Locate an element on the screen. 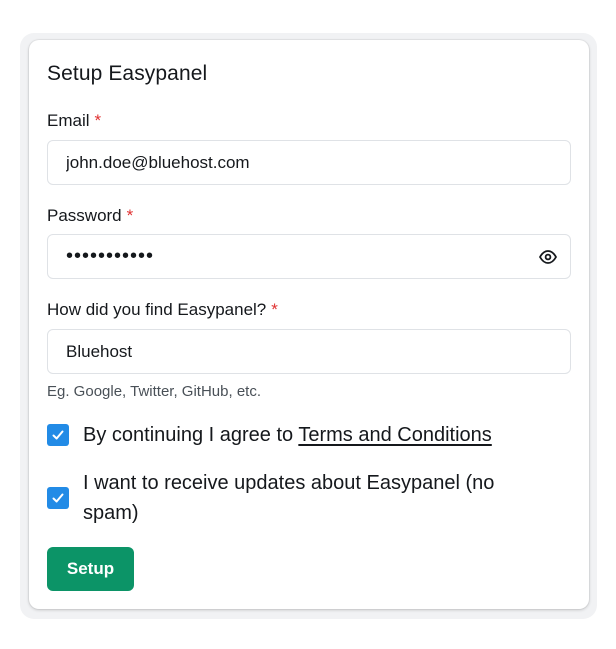 The height and width of the screenshot is (649, 616). terms-link: Terms and Conditions is located at coordinates (394, 435).